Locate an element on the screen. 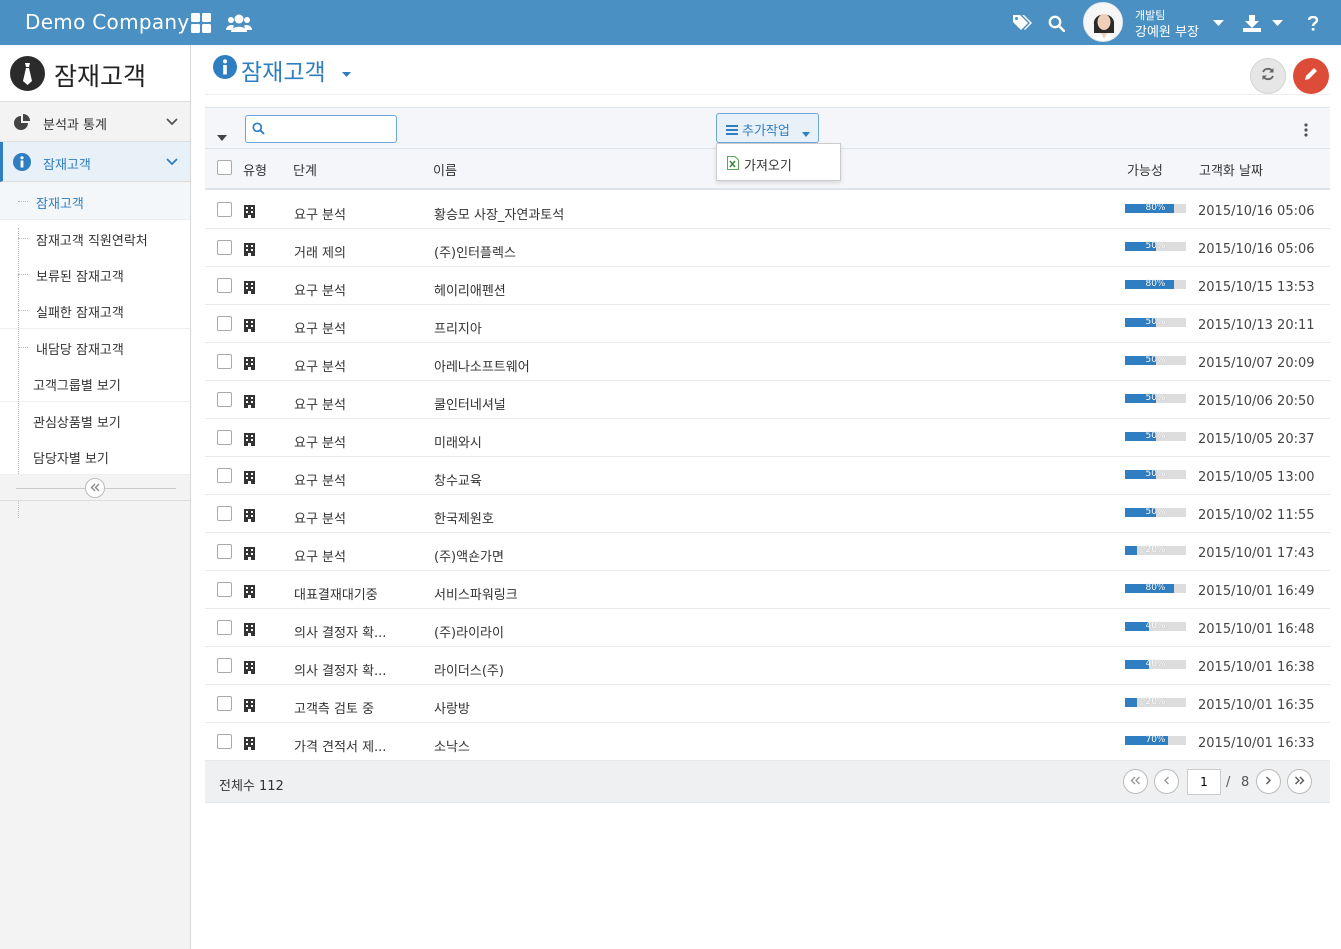 The image size is (1341, 949). search-box is located at coordinates (321, 129).